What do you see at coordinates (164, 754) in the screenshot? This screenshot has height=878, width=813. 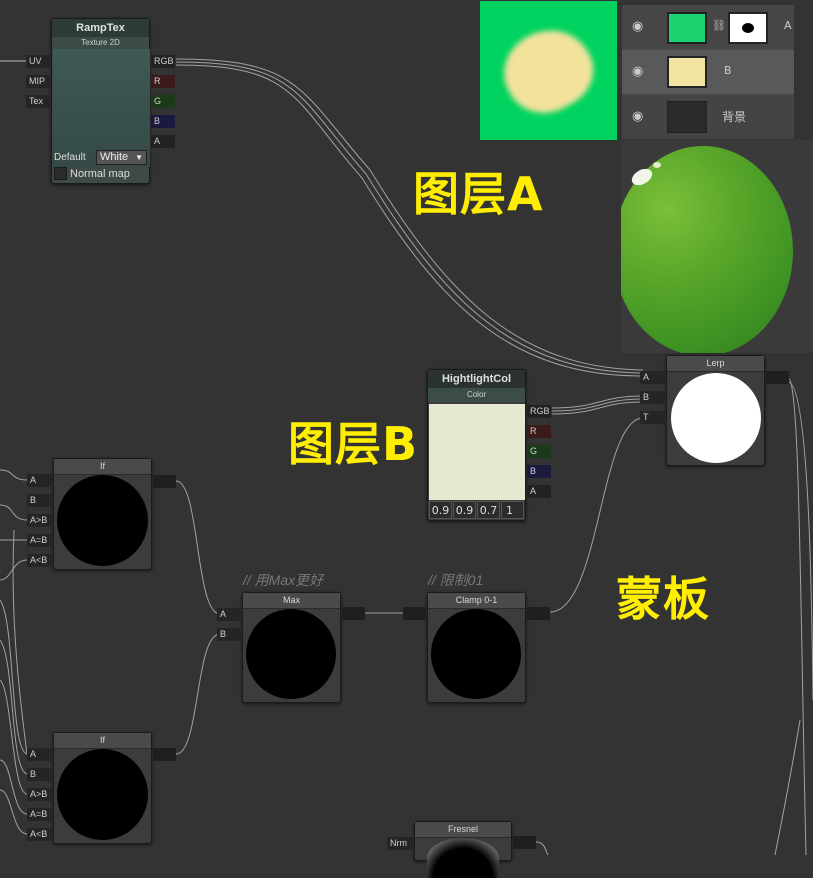 I see `if-bottom-output` at bounding box center [164, 754].